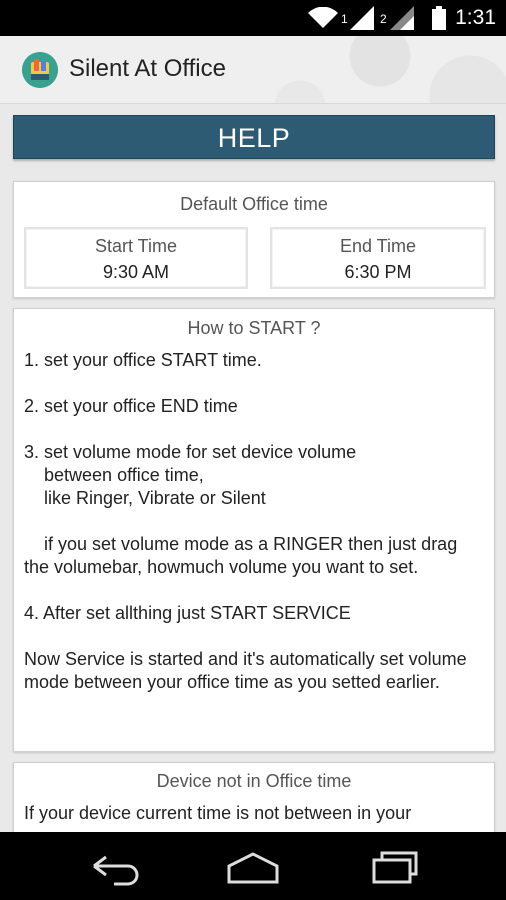 This screenshot has width=506, height=900. Describe the element at coordinates (114, 866) in the screenshot. I see `back-icon` at that location.